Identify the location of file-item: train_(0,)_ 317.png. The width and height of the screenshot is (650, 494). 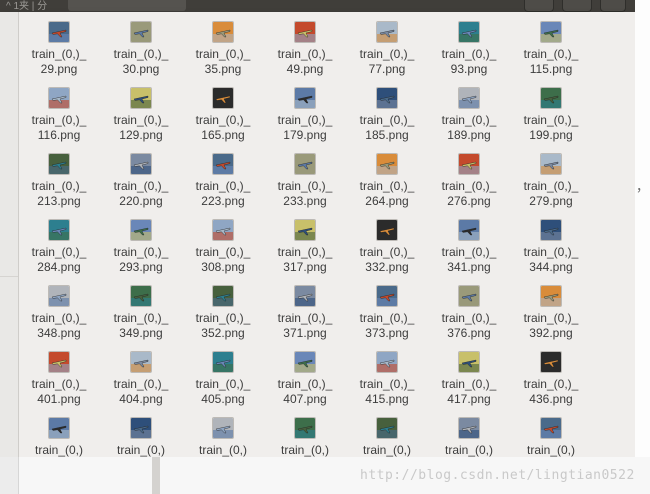
(305, 243).